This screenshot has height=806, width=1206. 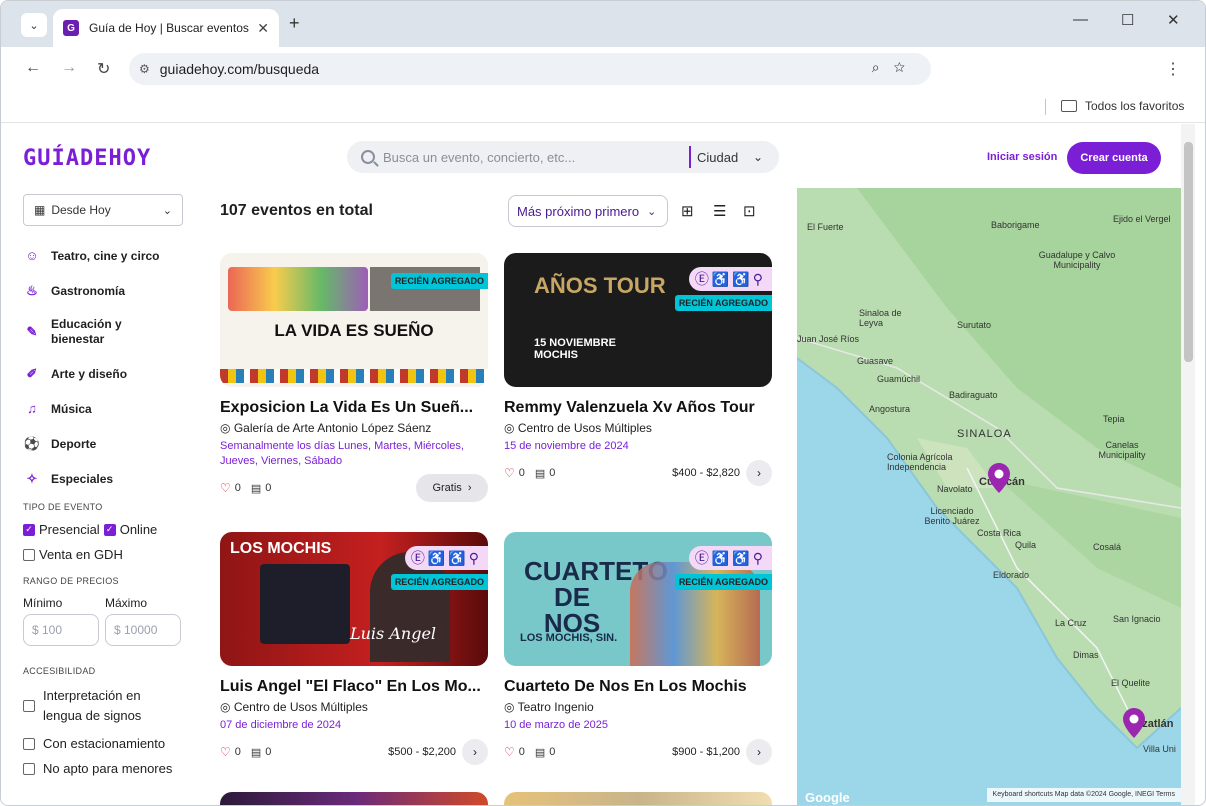 What do you see at coordinates (825, 227) in the screenshot?
I see `map-label: El Fuerte` at bounding box center [825, 227].